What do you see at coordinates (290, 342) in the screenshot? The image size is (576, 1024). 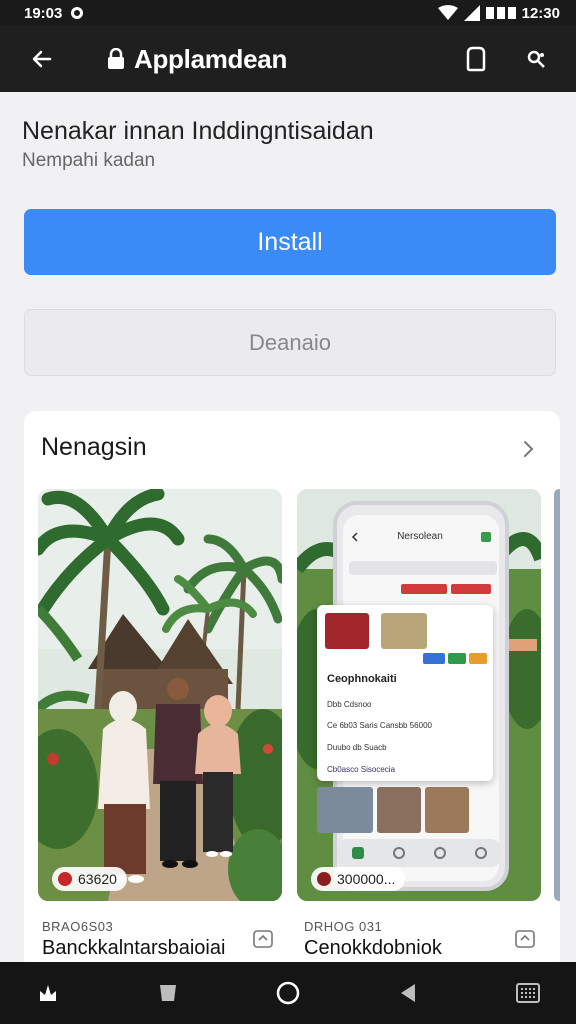 I see `secondary-button: Deanaio` at bounding box center [290, 342].